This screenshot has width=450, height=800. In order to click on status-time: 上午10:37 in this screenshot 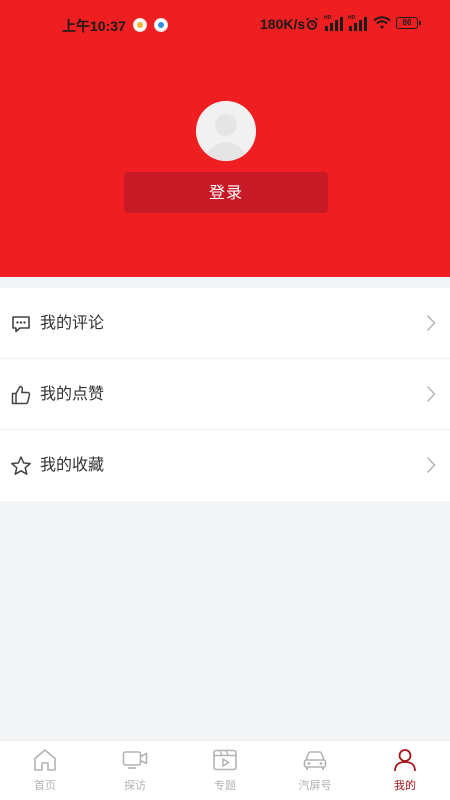, I will do `click(94, 26)`.